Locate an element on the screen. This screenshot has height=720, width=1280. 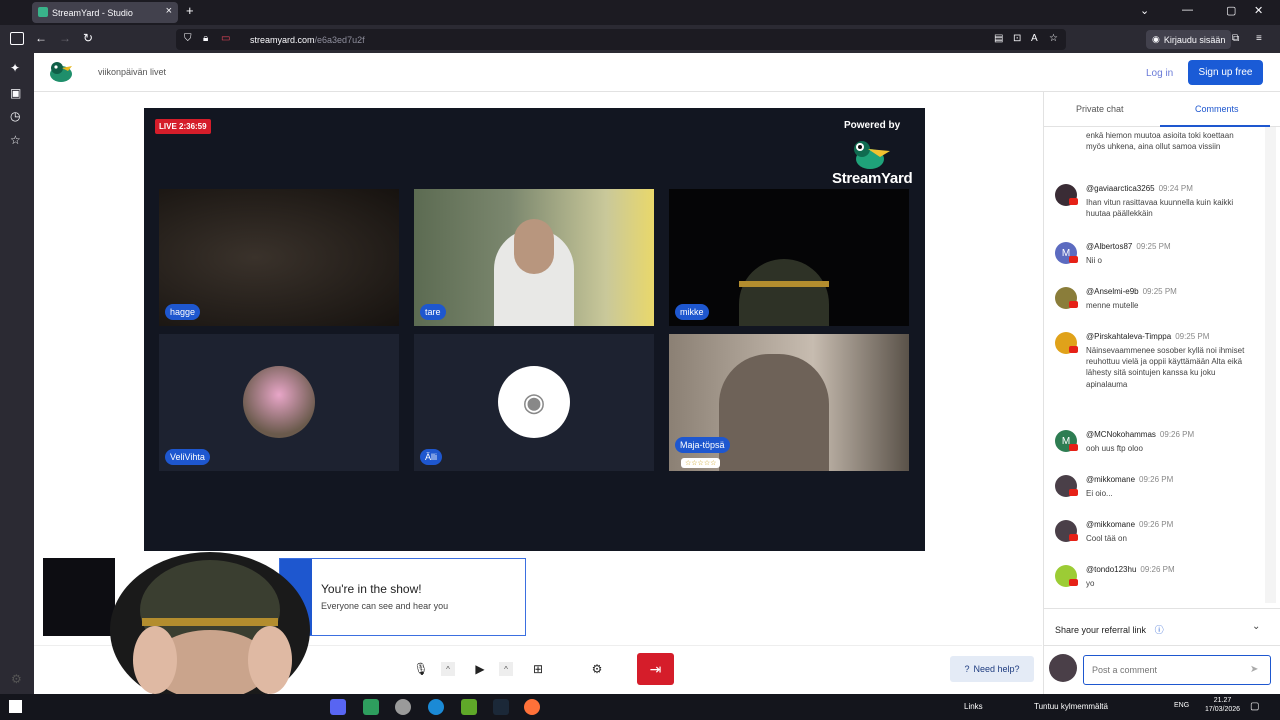
minimize-icon: — is located at coordinates (1187, 10).